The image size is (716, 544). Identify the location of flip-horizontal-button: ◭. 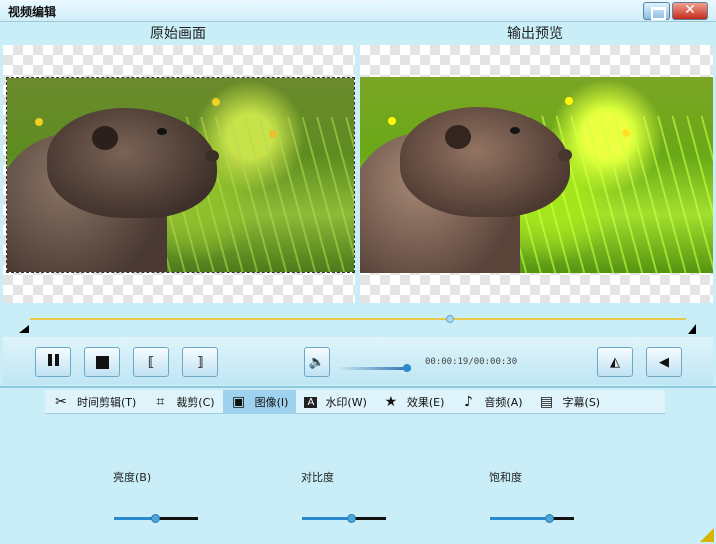
(615, 362).